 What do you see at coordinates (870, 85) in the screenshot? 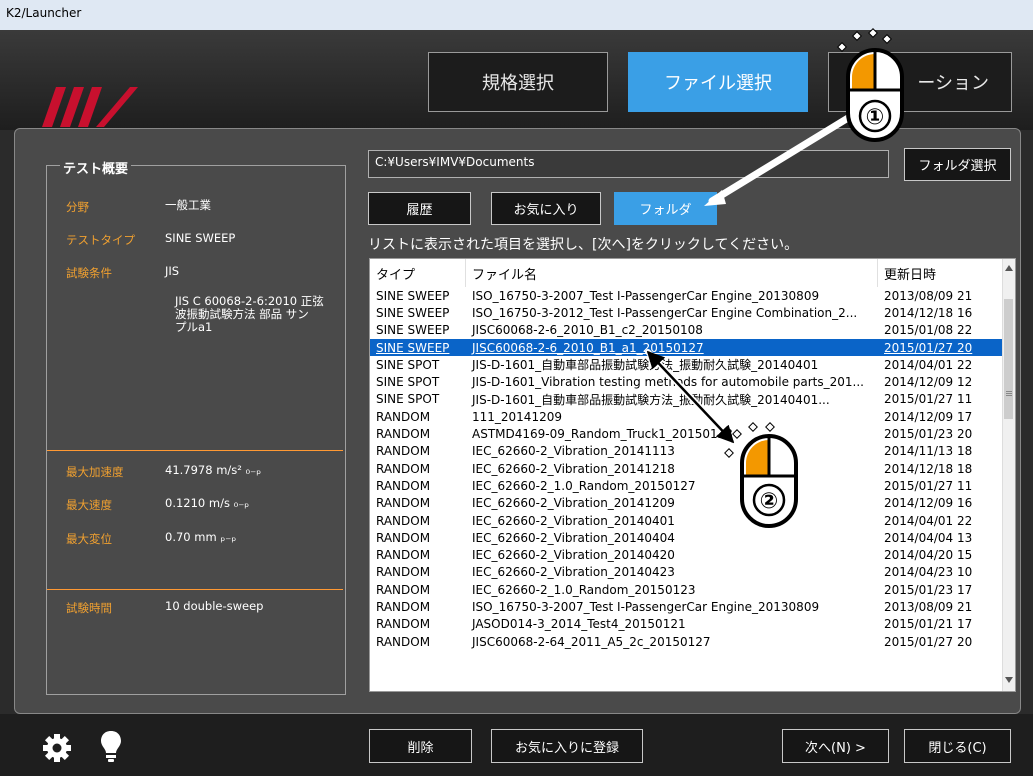
I see `mouse-left-click-icon: ①` at bounding box center [870, 85].